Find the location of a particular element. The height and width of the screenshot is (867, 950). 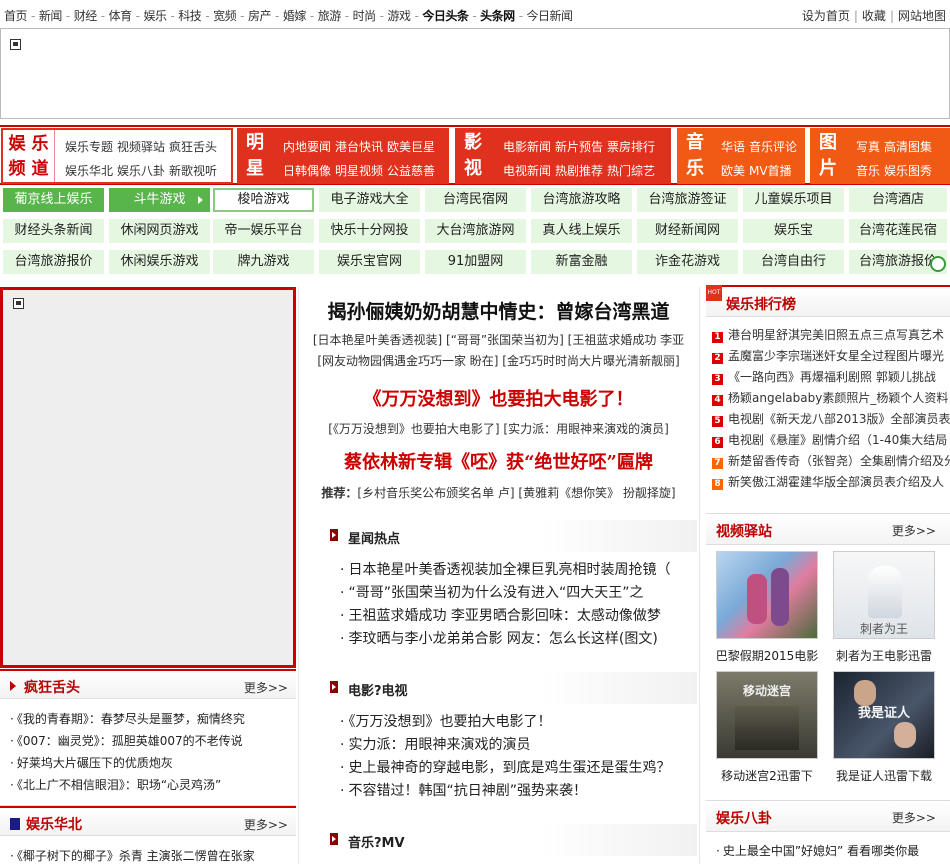

video-thumb-4: 我是证人 is located at coordinates (884, 715).